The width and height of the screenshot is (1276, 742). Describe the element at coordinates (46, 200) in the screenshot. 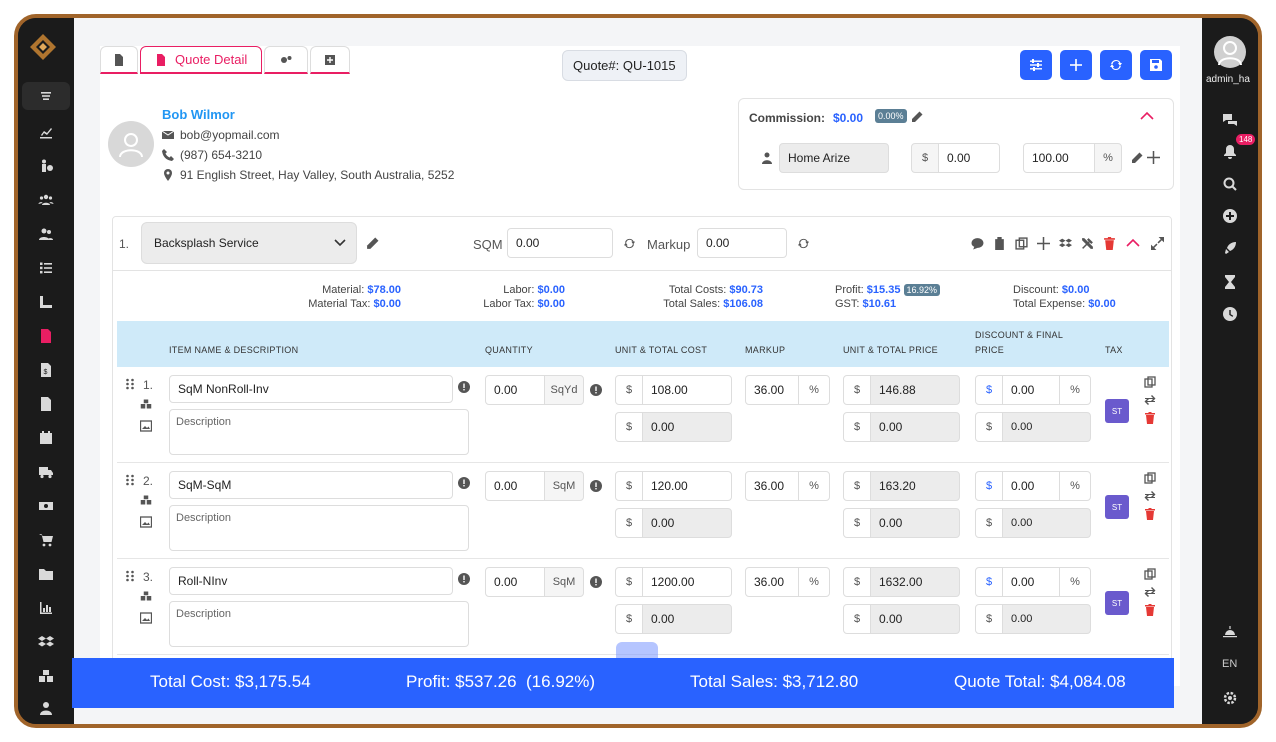

I see `team-icon` at that location.